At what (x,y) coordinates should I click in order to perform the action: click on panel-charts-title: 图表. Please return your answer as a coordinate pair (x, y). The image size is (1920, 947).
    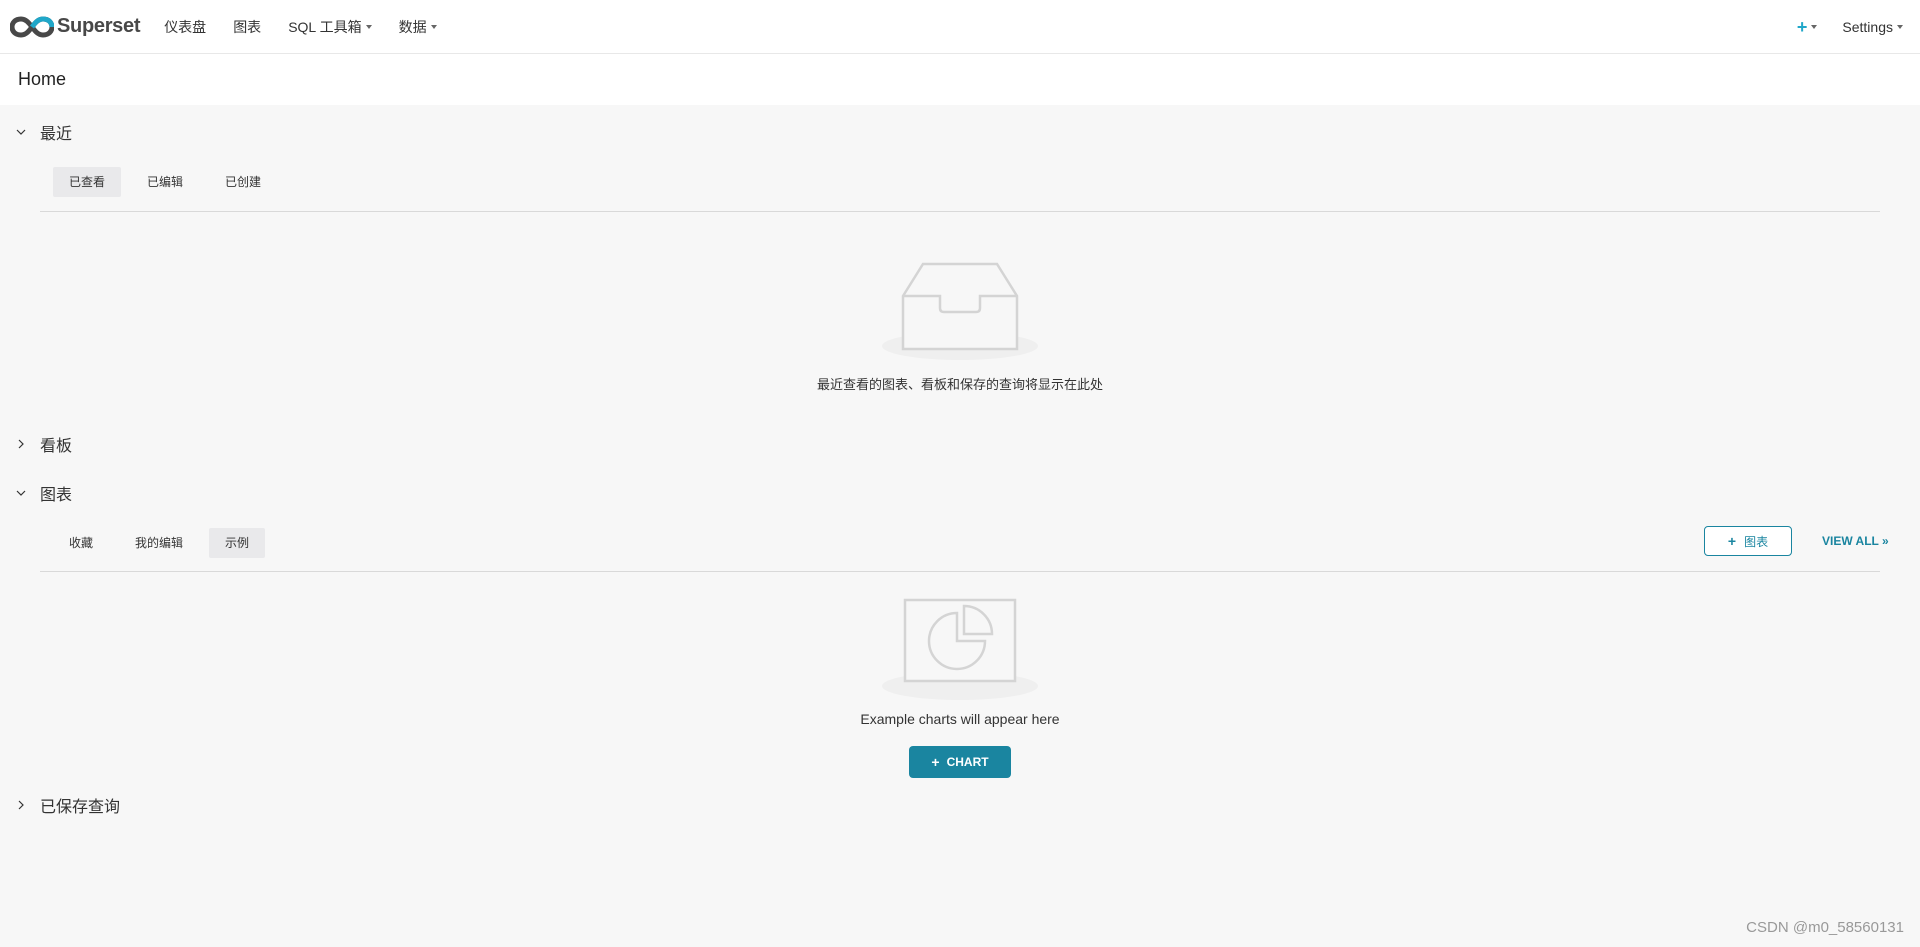
    Looking at the image, I should click on (56, 495).